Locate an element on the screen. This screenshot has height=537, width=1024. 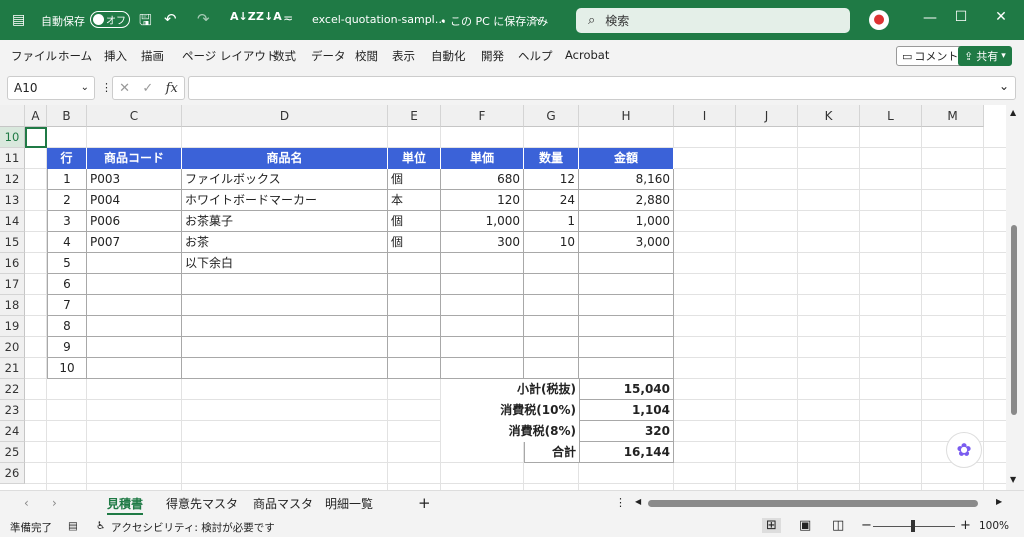
column-header-f: F is located at coordinates (482, 116).